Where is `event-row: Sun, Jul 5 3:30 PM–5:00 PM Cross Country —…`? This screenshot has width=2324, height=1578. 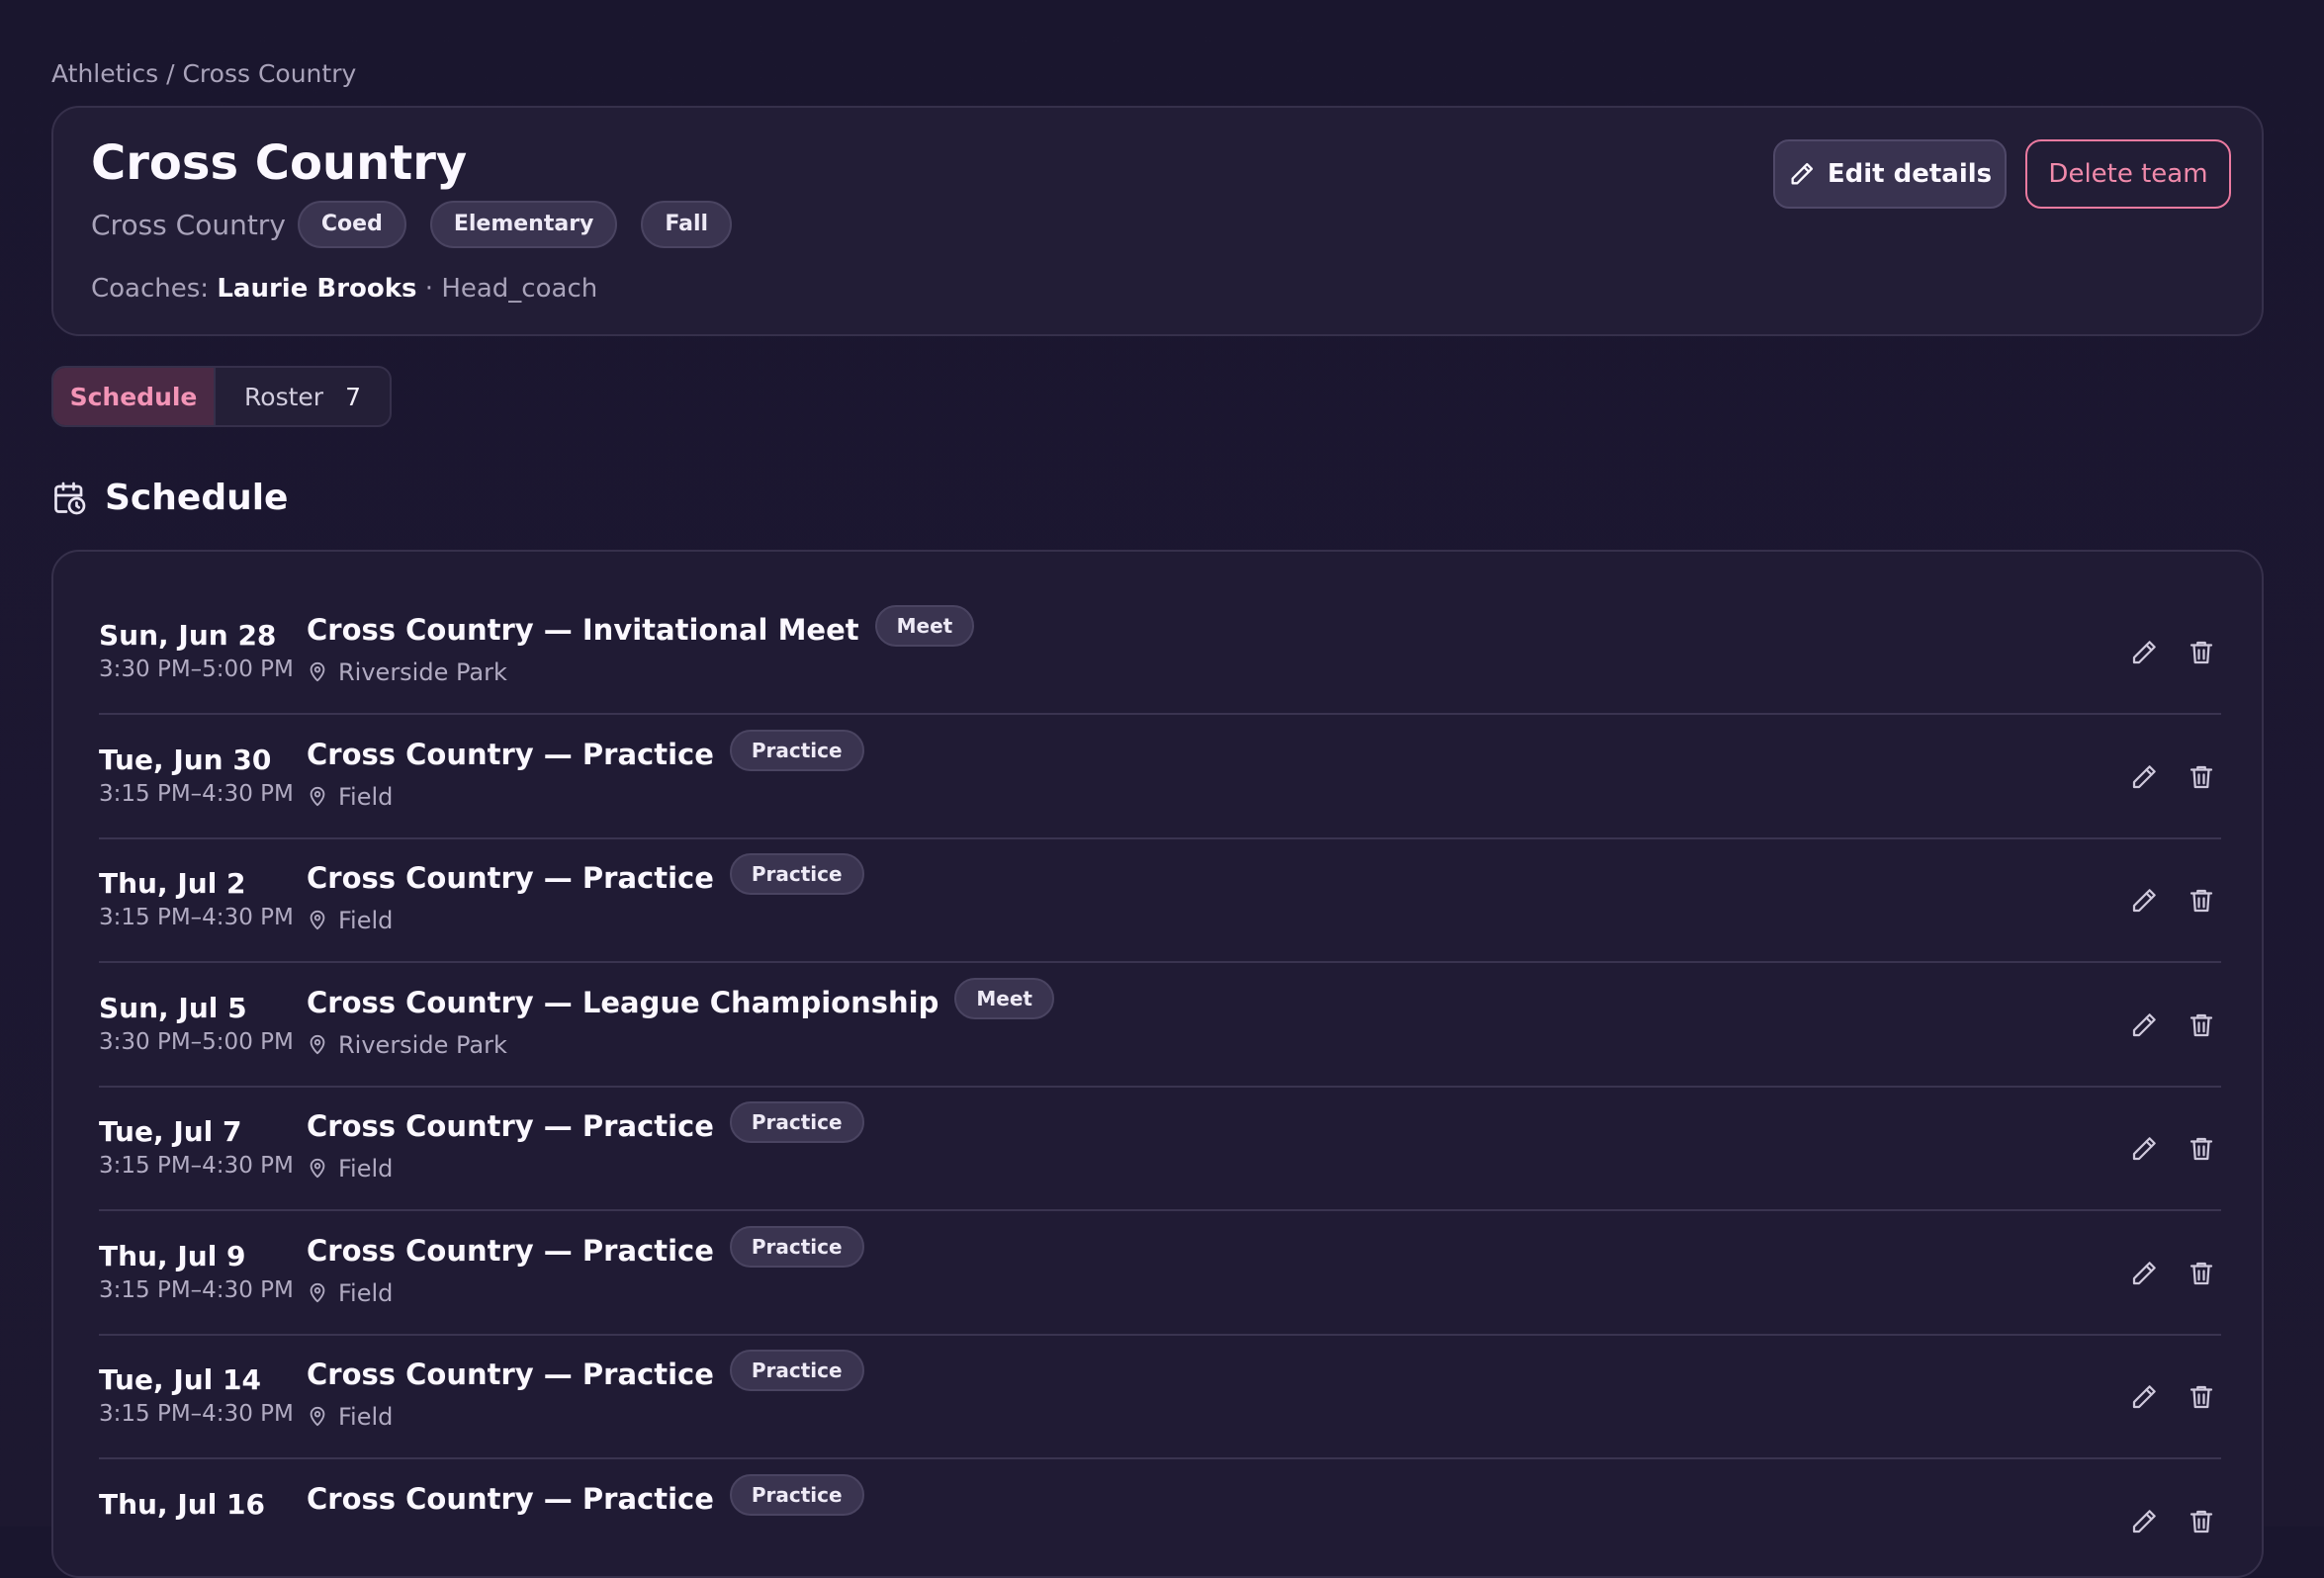
event-row: Sun, Jul 5 3:30 PM–5:00 PM Cross Country —… is located at coordinates (1160, 1026).